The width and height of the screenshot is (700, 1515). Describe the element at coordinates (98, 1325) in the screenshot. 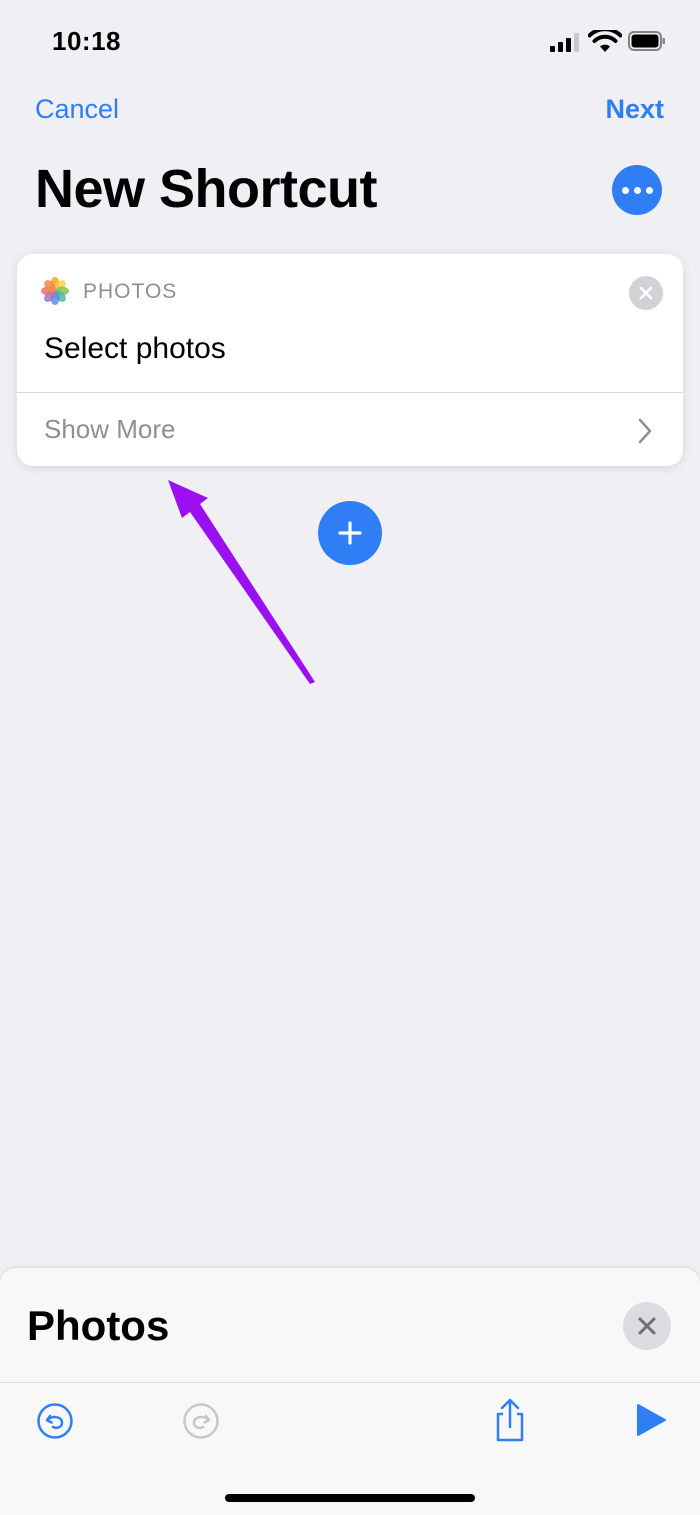

I see `sheet-title: Photos` at that location.